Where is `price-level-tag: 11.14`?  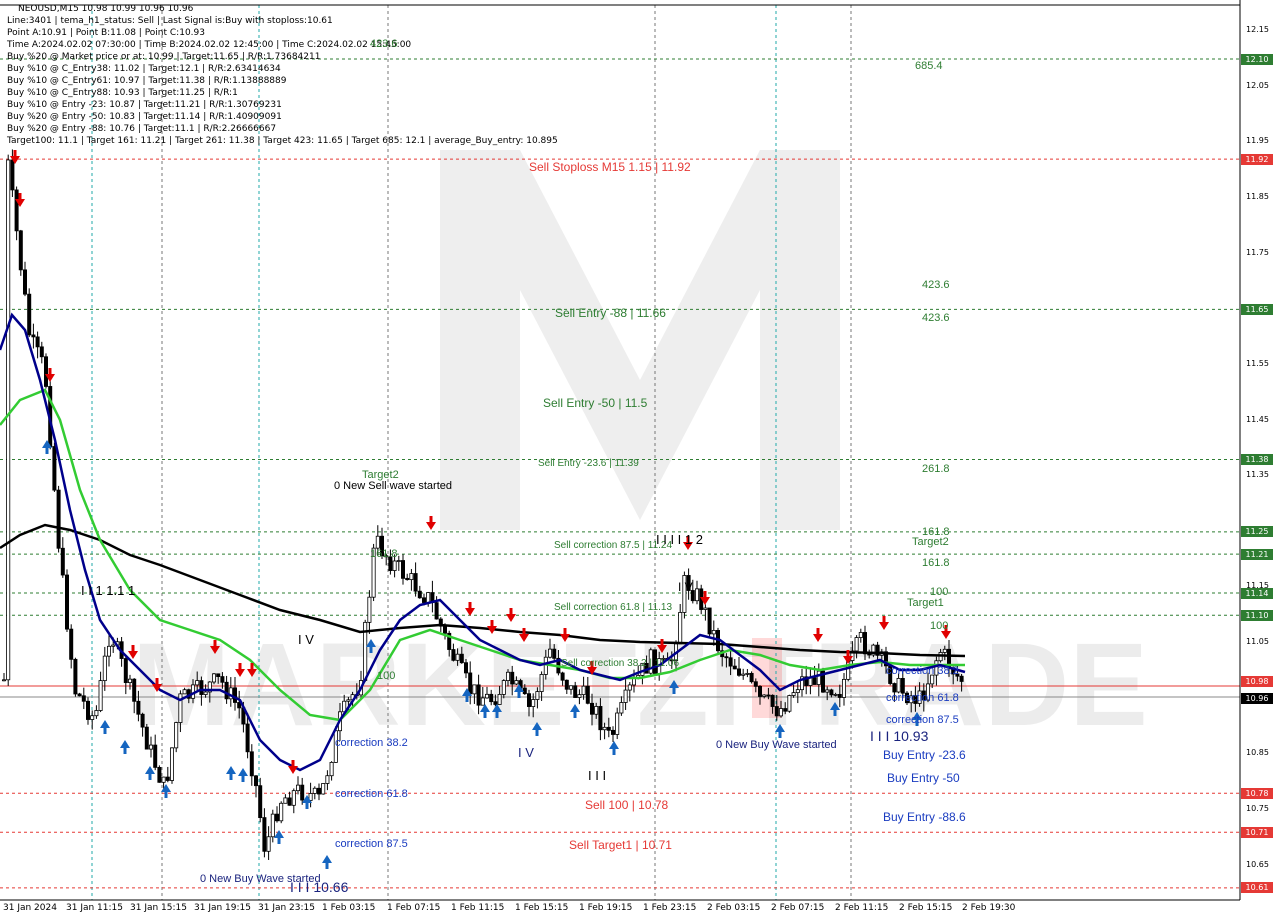
price-level-tag: 11.14 is located at coordinates (1257, 593).